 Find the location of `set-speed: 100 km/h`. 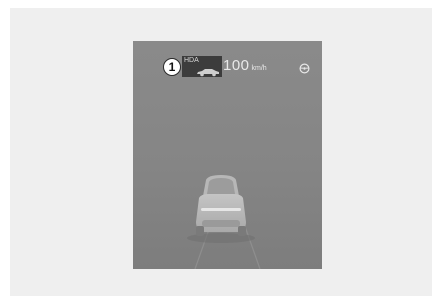

set-speed: 100 km/h is located at coordinates (245, 66).